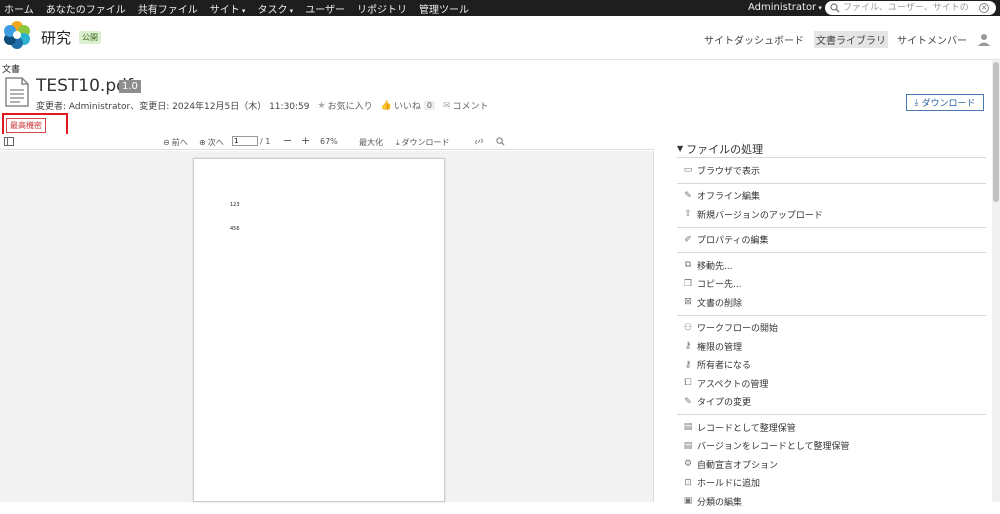  Describe the element at coordinates (996, 132) in the screenshot. I see `scrollbar-thumb` at that location.